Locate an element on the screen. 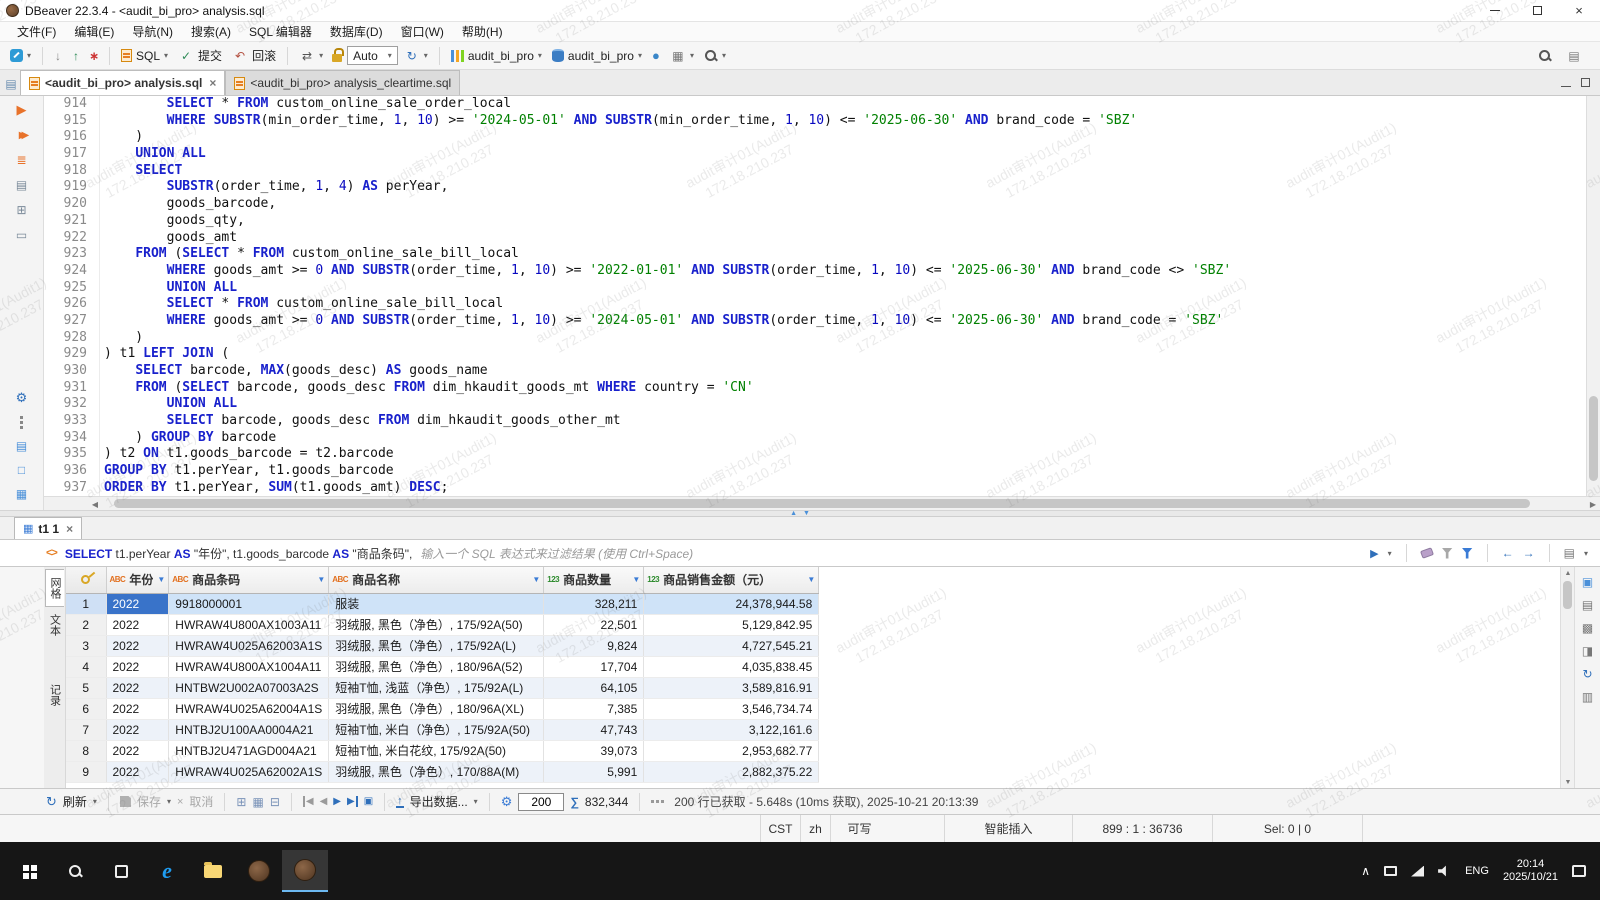 Image resolution: width=1600 pixels, height=900 pixels. cell: 短袖T恤, 浅蓝（净色）, 175/92A(L) is located at coordinates (436, 688).